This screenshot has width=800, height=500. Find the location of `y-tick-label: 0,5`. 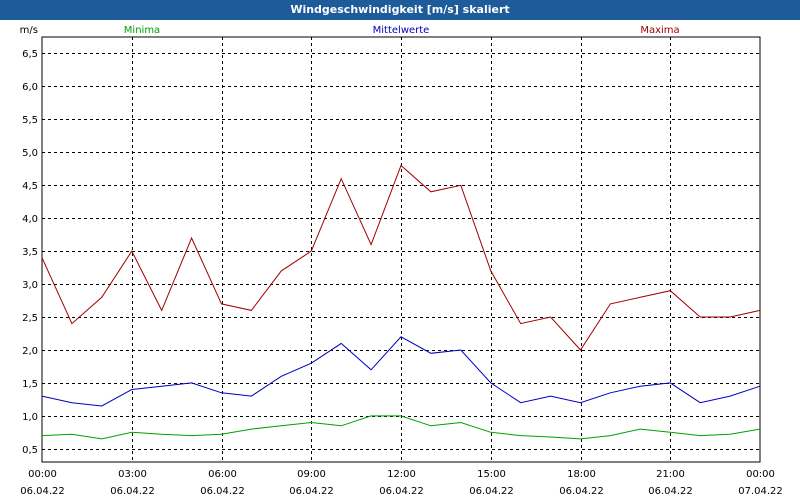

y-tick-label: 0,5 is located at coordinates (30, 450).